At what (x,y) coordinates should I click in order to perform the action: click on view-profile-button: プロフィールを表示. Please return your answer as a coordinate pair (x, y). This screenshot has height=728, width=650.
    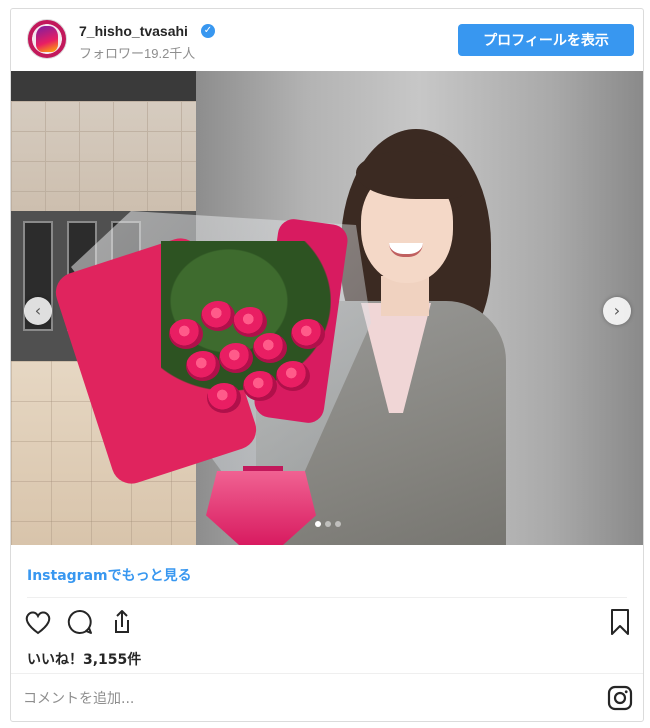
    Looking at the image, I should click on (546, 40).